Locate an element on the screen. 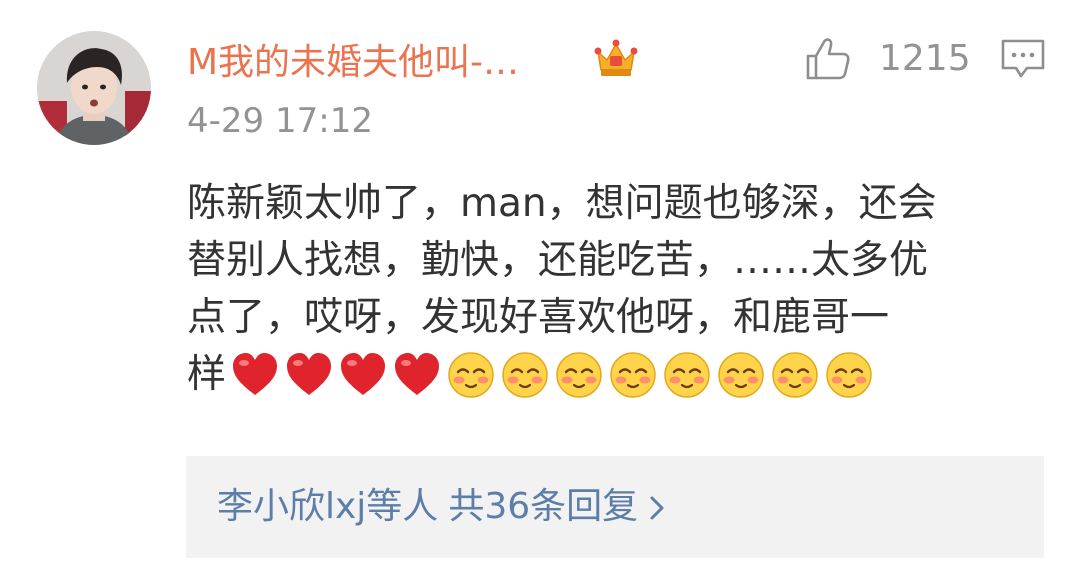 Image resolution: width=1080 pixels, height=588 pixels. like-count: 1215 is located at coordinates (925, 58).